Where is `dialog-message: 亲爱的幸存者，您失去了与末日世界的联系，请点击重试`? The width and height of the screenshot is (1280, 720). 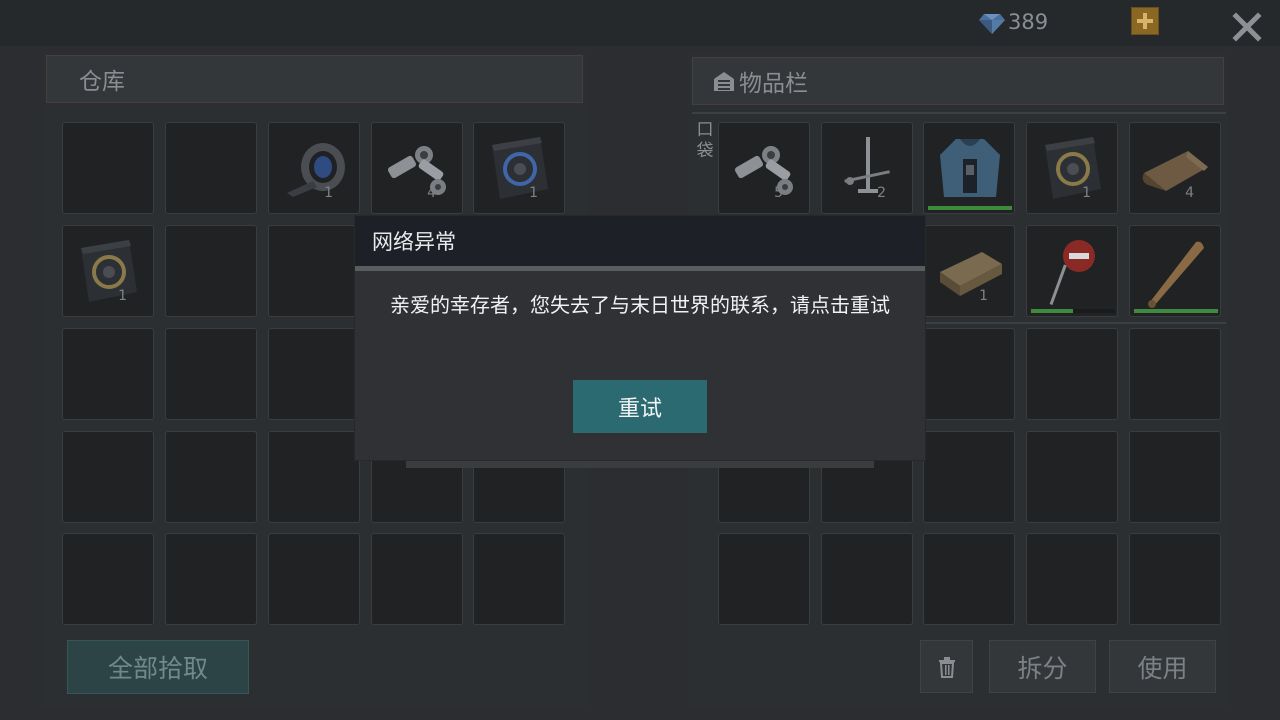
dialog-message: 亲爱的幸存者，您失去了与末日世界的联系，请点击重试 is located at coordinates (640, 305).